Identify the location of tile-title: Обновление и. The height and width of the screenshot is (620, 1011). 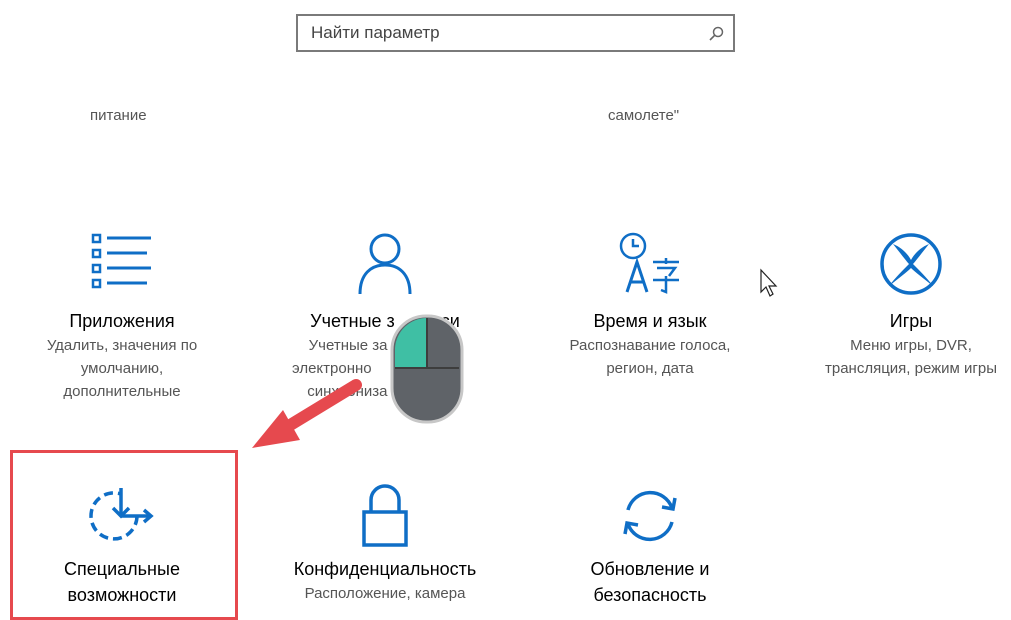
(650, 569).